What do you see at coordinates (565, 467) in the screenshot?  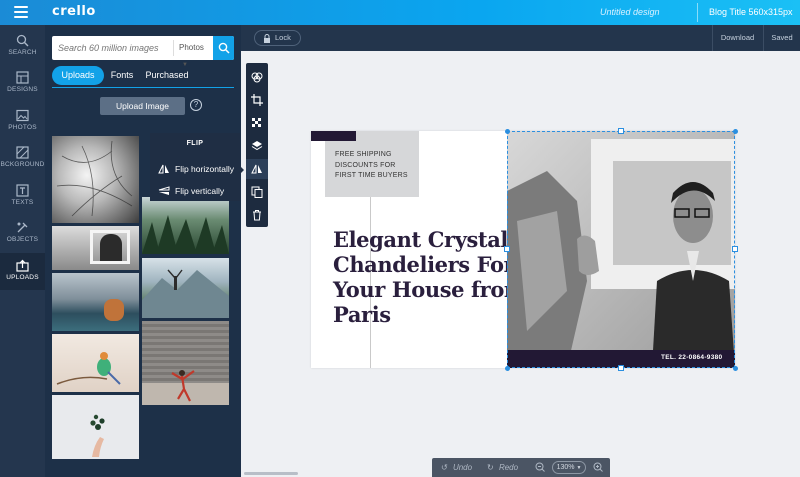 I see `zoom-value: 130%` at bounding box center [565, 467].